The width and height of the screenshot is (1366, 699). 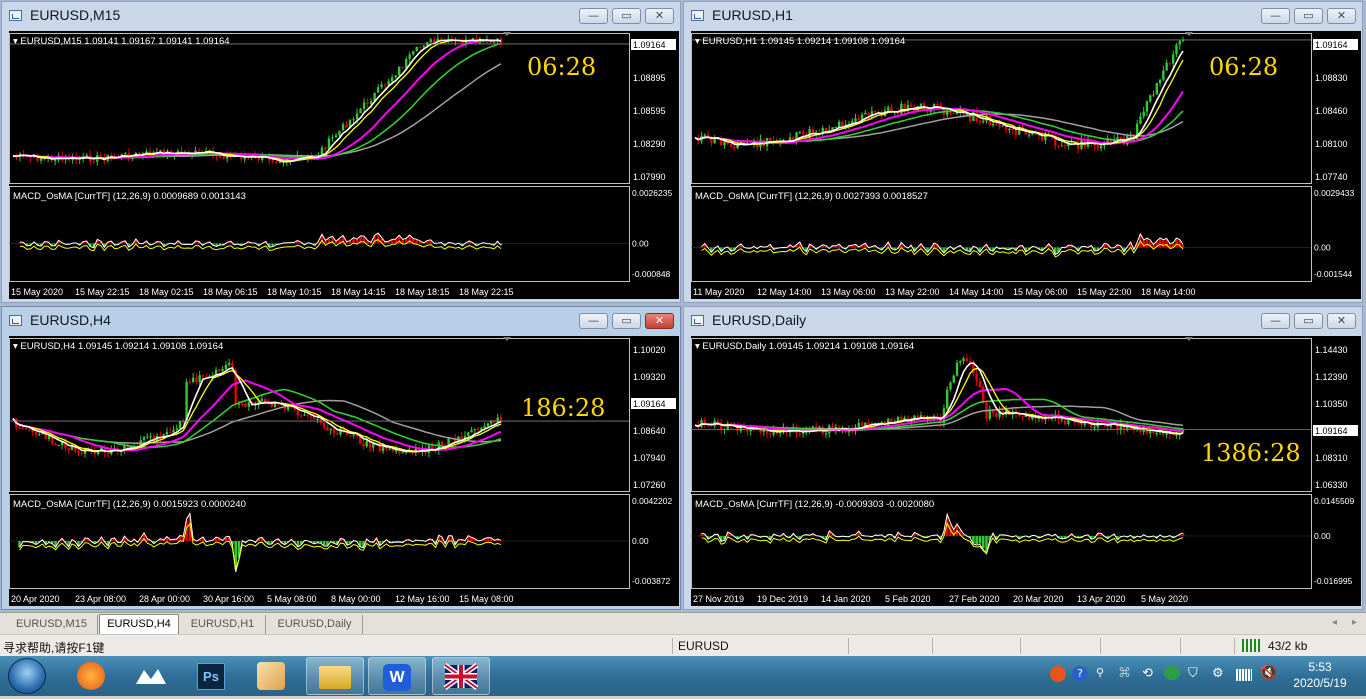 I want to click on media-player-icon, so click(x=91, y=676).